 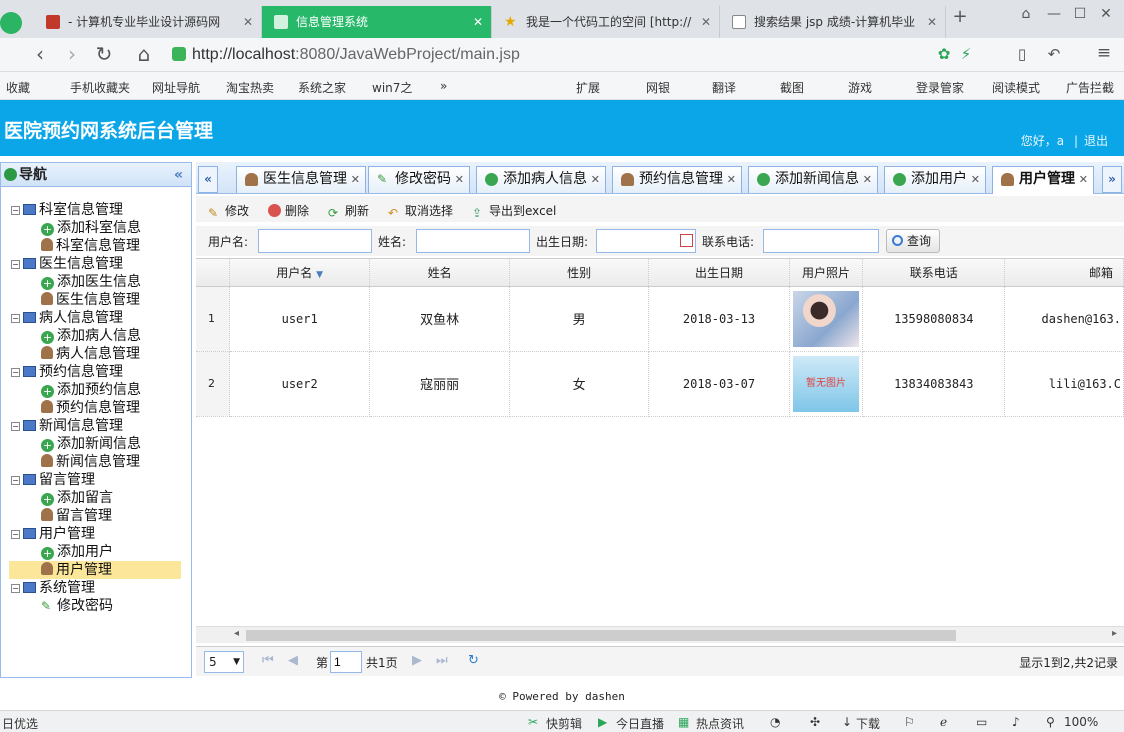 What do you see at coordinates (442, 660) in the screenshot?
I see `last-page-icon: ⏭` at bounding box center [442, 660].